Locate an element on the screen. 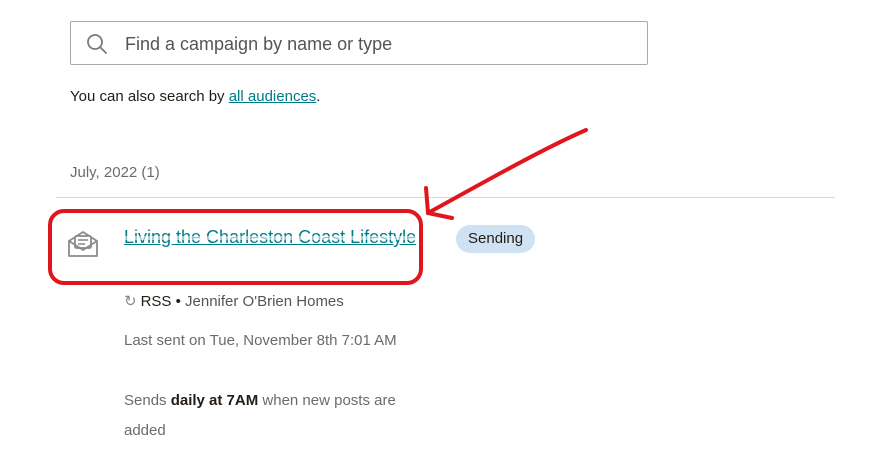 This screenshot has width=873, height=457. all-audiences-link: all audiences is located at coordinates (273, 96).